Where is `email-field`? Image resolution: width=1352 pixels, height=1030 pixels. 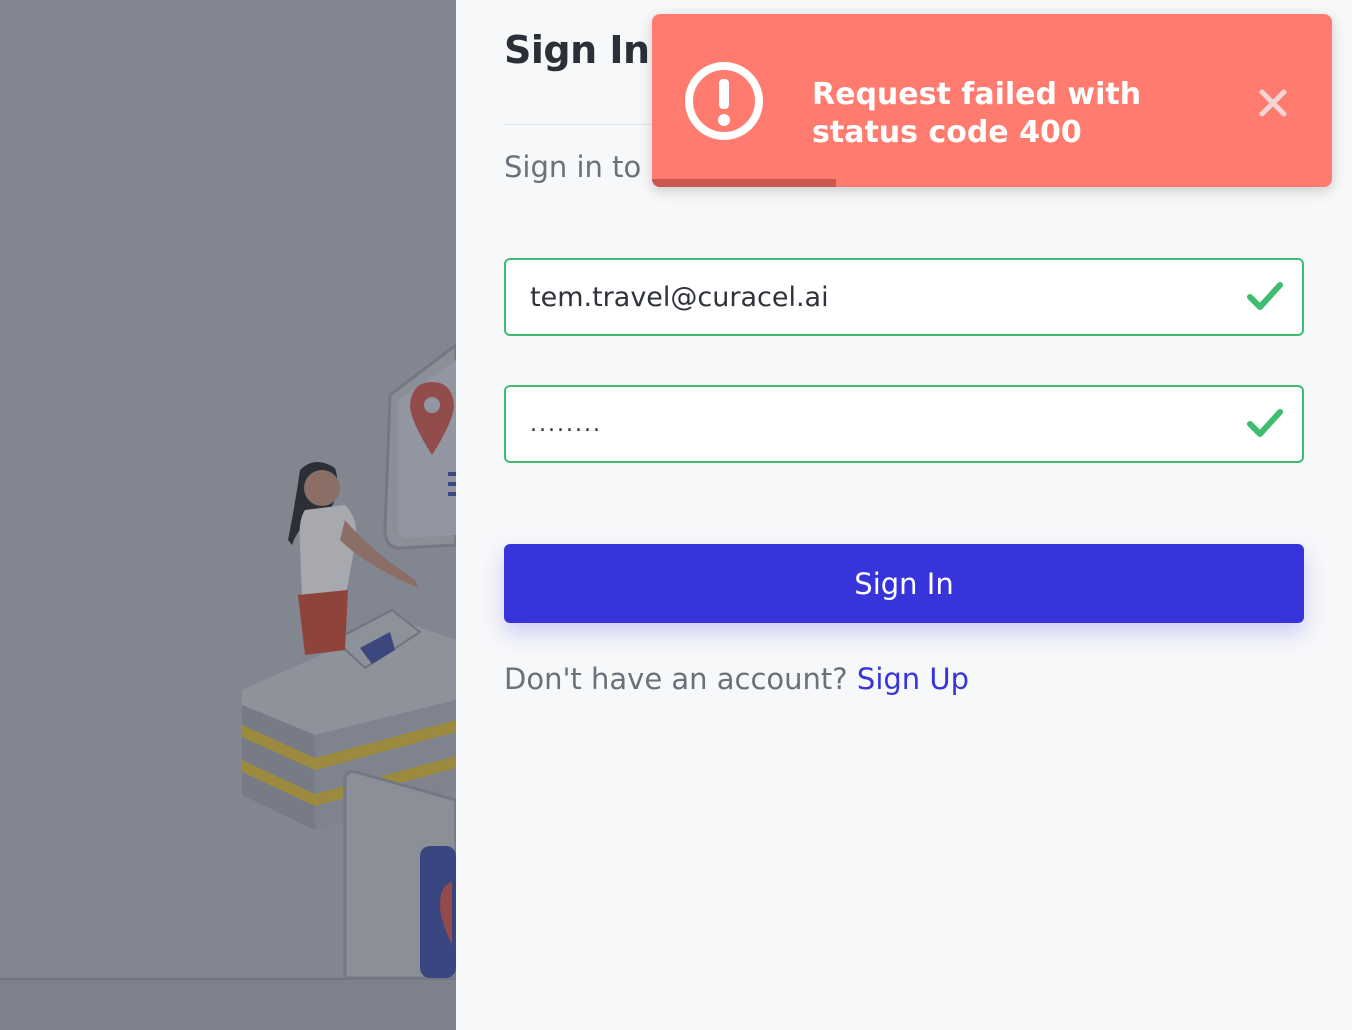
email-field is located at coordinates (904, 297).